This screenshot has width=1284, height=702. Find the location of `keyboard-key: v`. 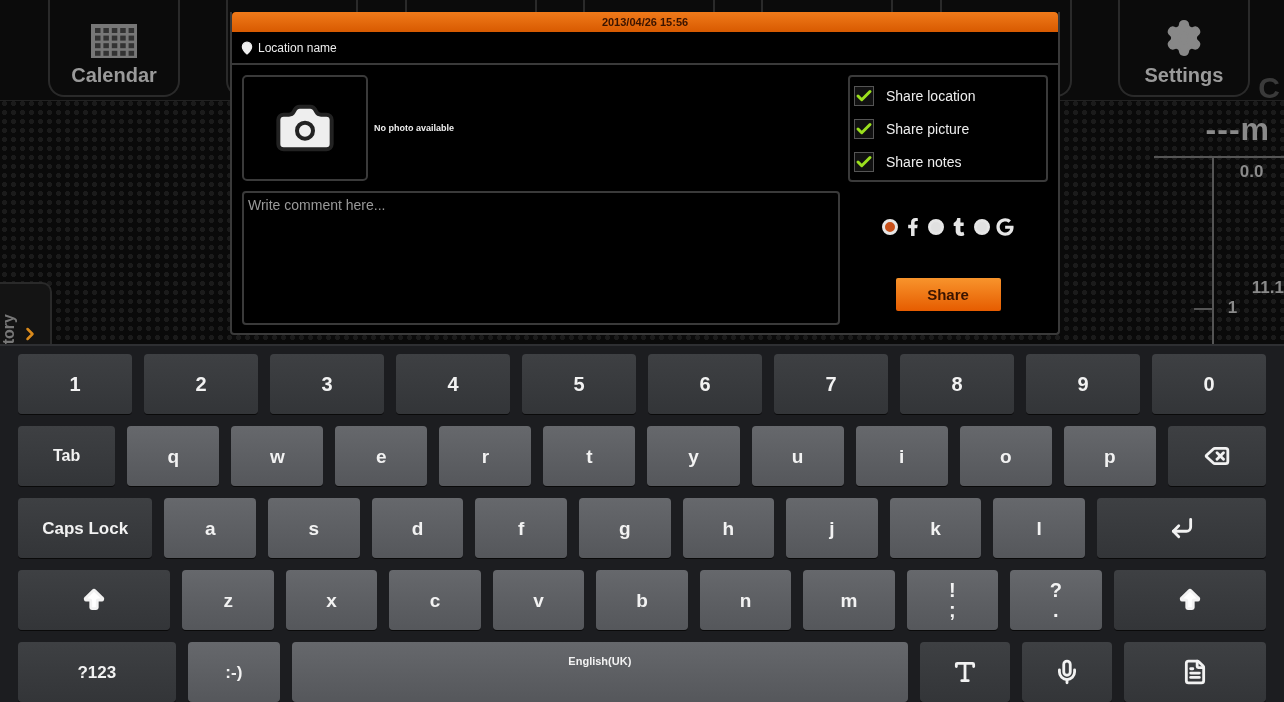

keyboard-key: v is located at coordinates (538, 600).